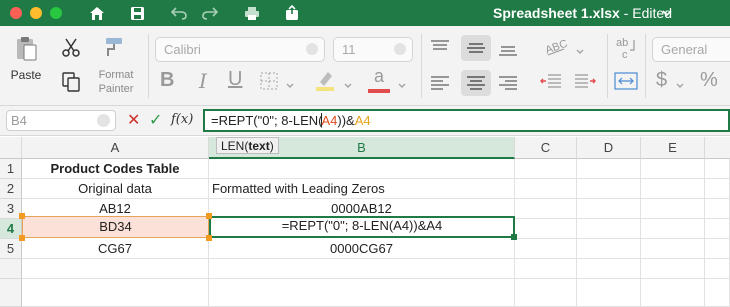 The width and height of the screenshot is (730, 307). Describe the element at coordinates (16, 13) in the screenshot. I see `close-window-button` at that location.